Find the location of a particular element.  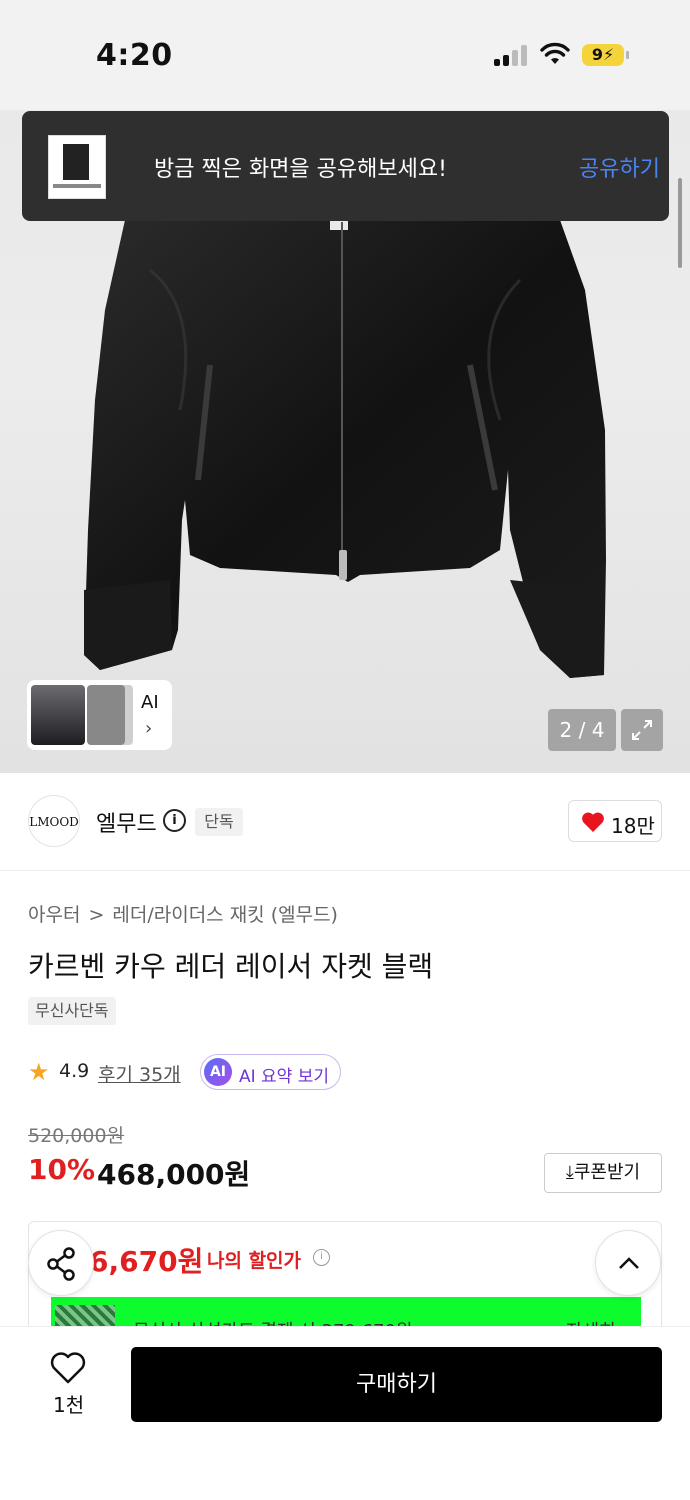

scroll-indicator is located at coordinates (680, 223).